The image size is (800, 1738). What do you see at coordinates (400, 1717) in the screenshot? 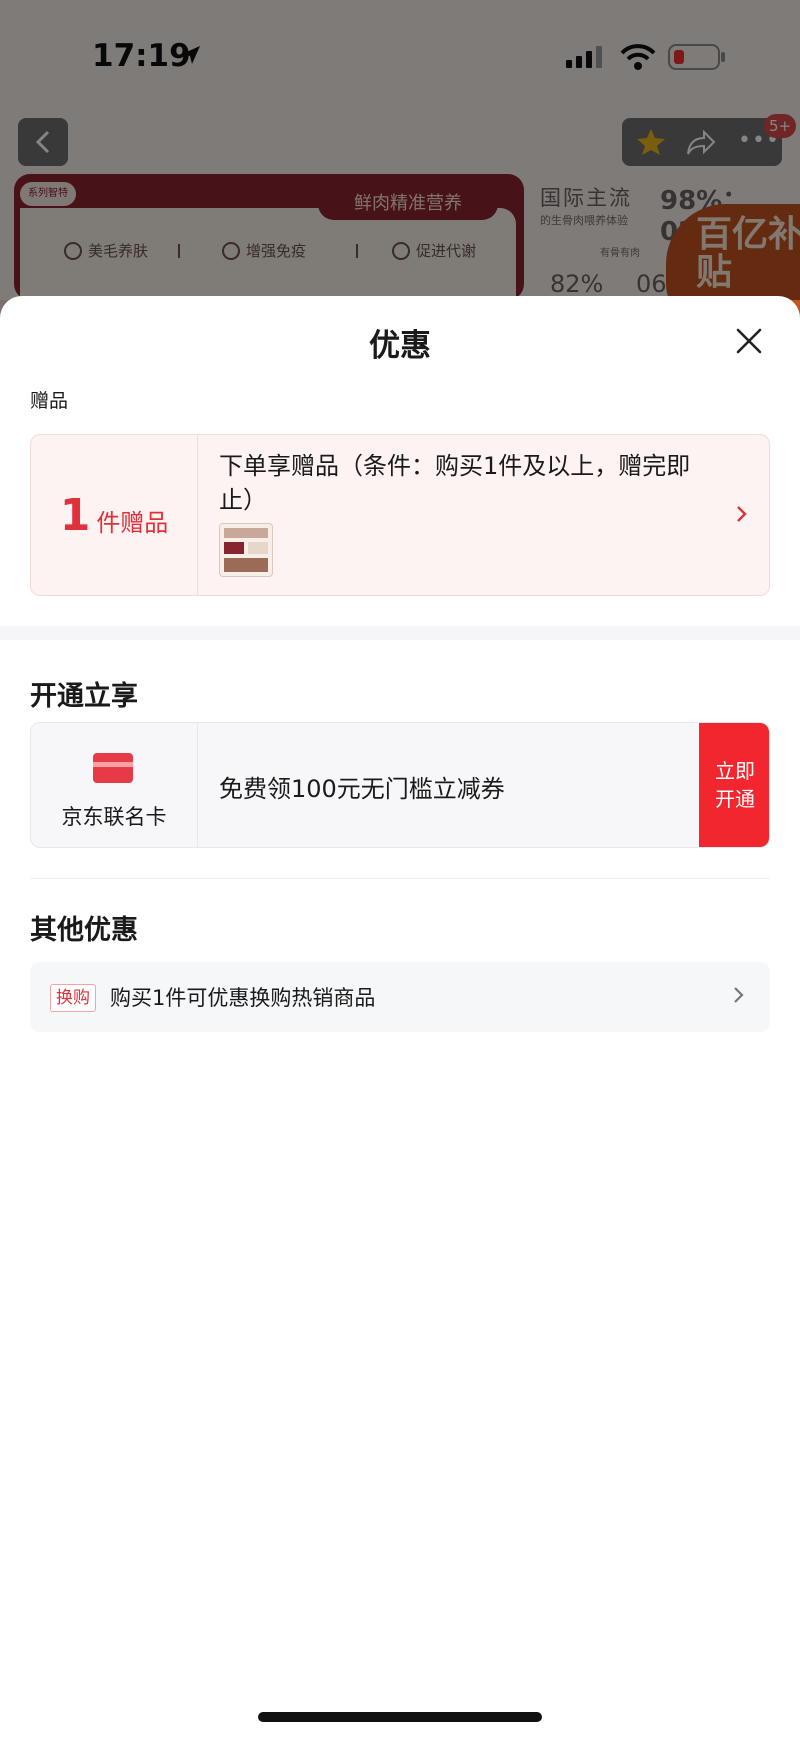
I see `home-indicator` at bounding box center [400, 1717].